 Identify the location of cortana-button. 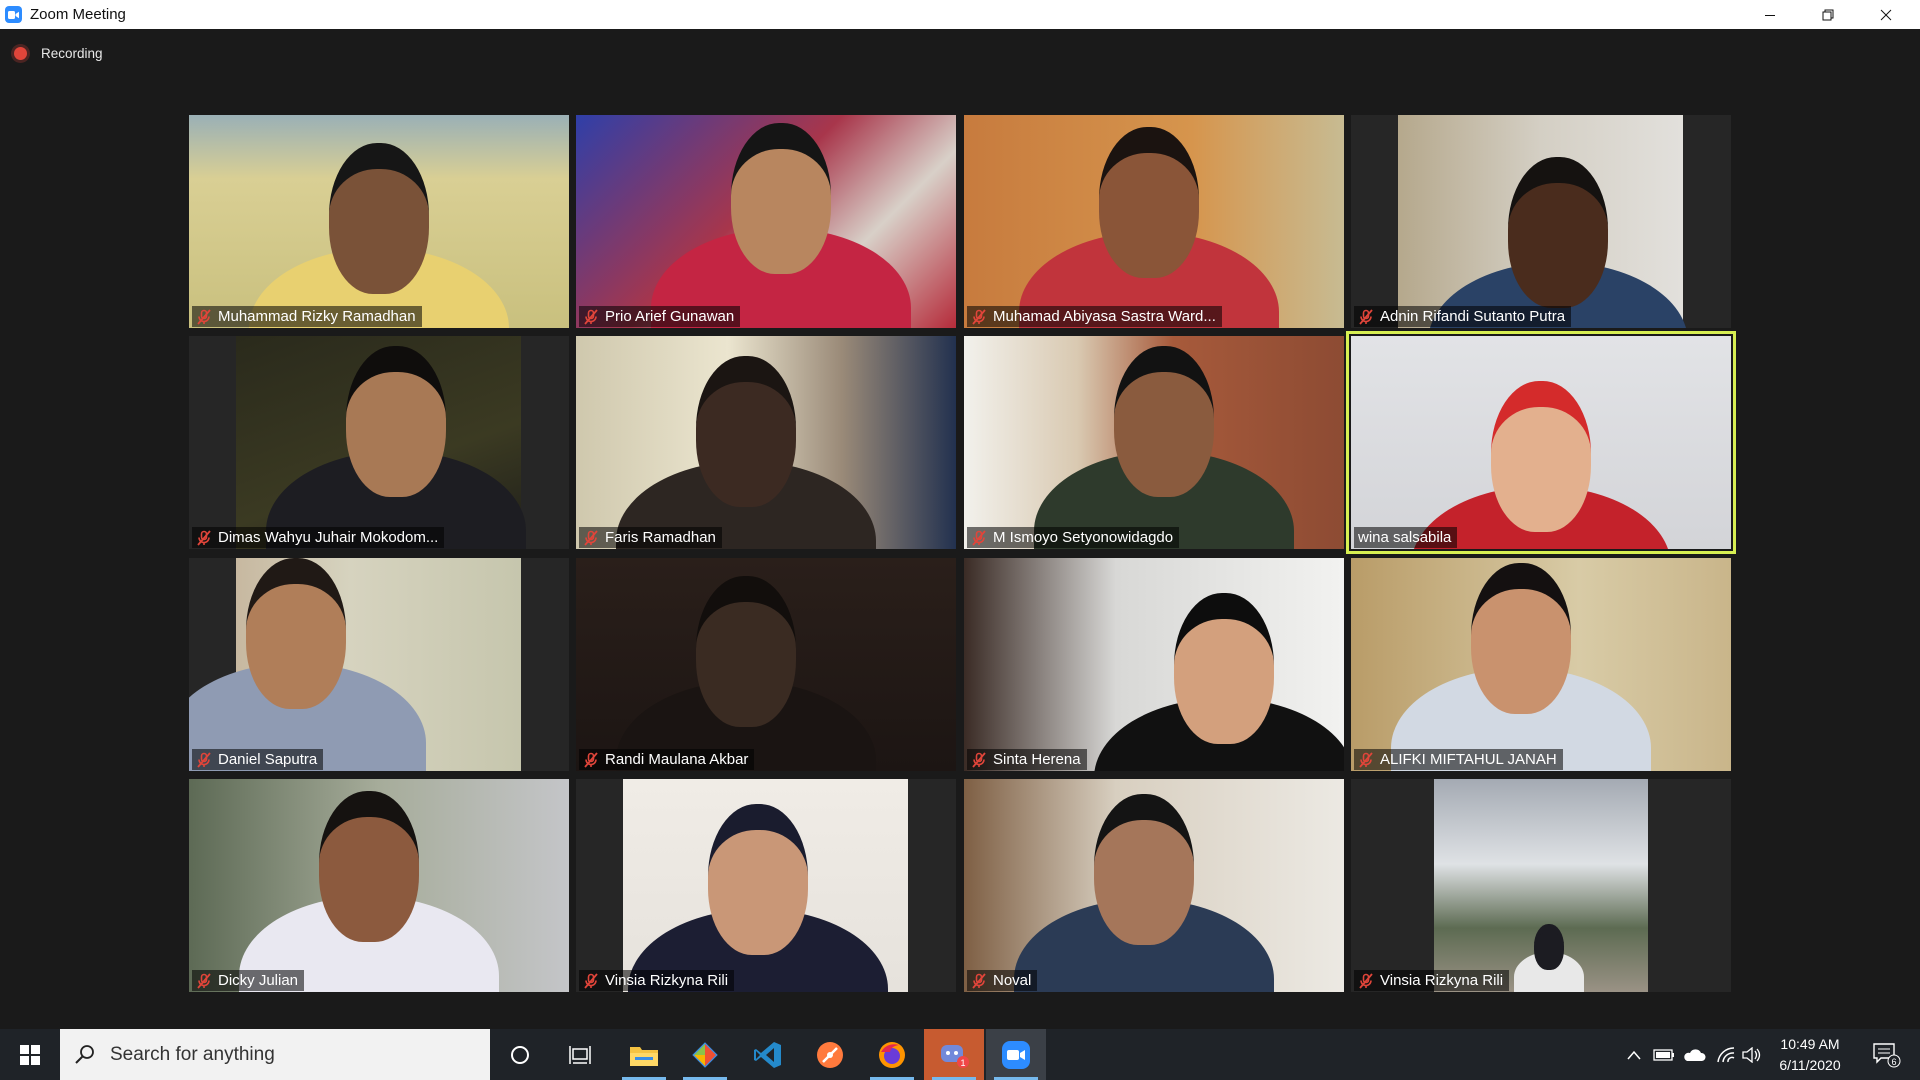
(520, 1054).